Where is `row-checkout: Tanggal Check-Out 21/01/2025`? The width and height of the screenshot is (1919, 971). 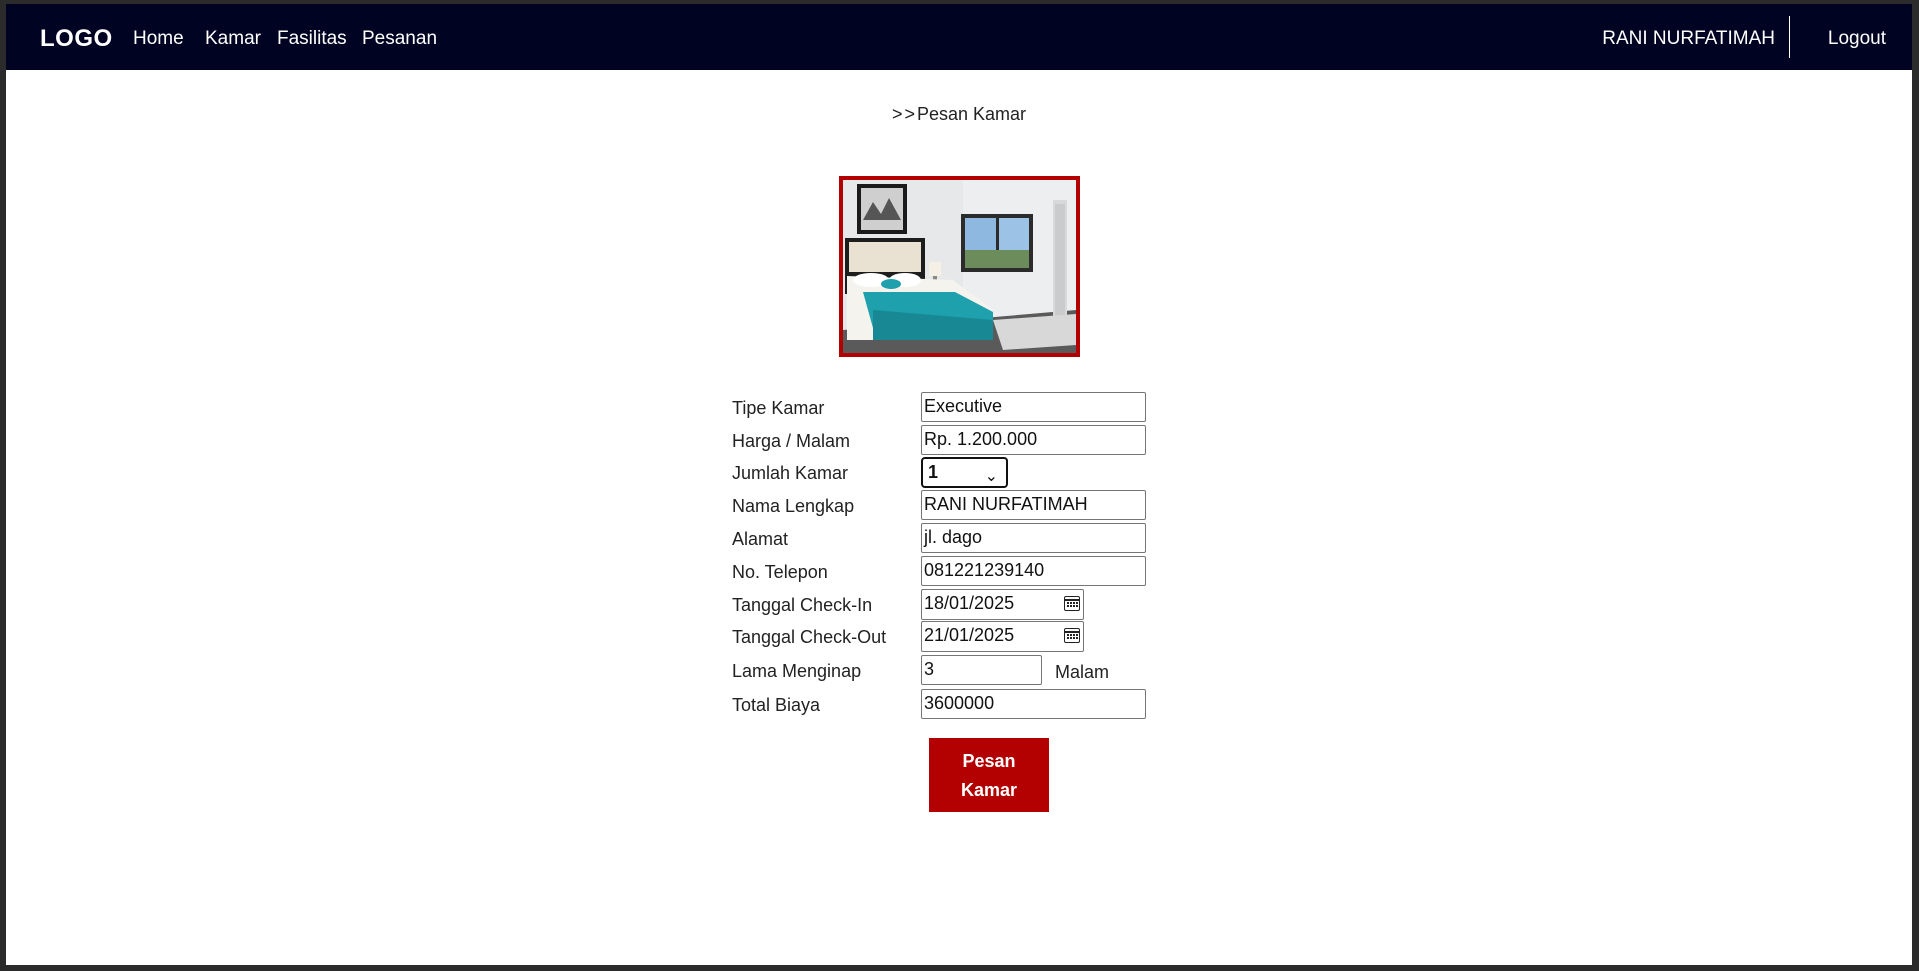
row-checkout: Tanggal Check-Out 21/01/2025 is located at coordinates (982, 636).